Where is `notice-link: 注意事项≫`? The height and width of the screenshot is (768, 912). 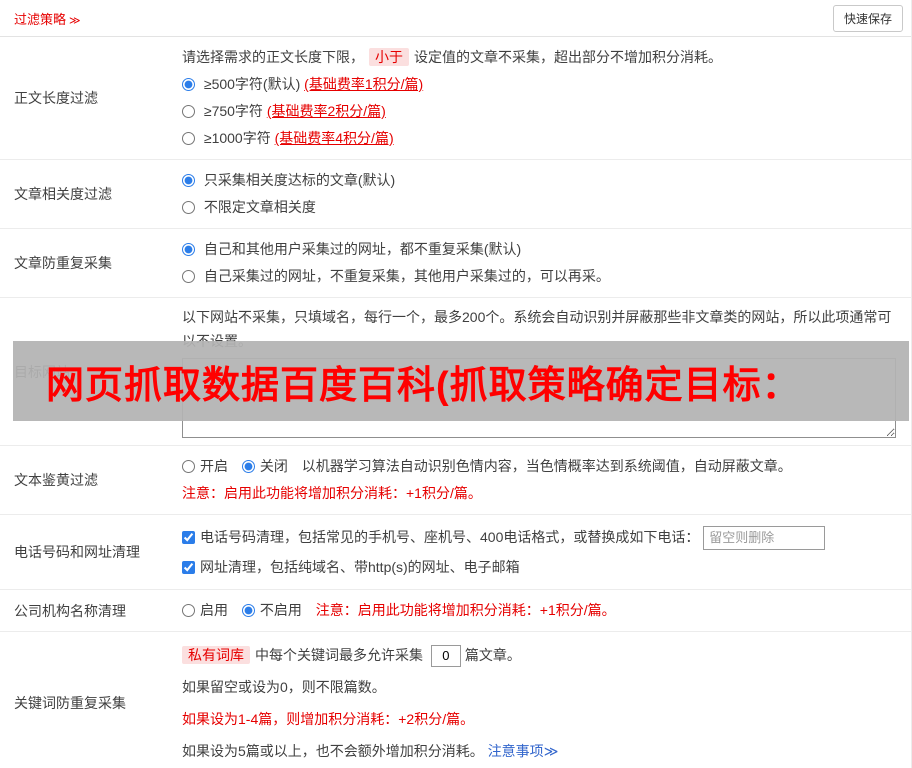 notice-link: 注意事项≫ is located at coordinates (523, 751).